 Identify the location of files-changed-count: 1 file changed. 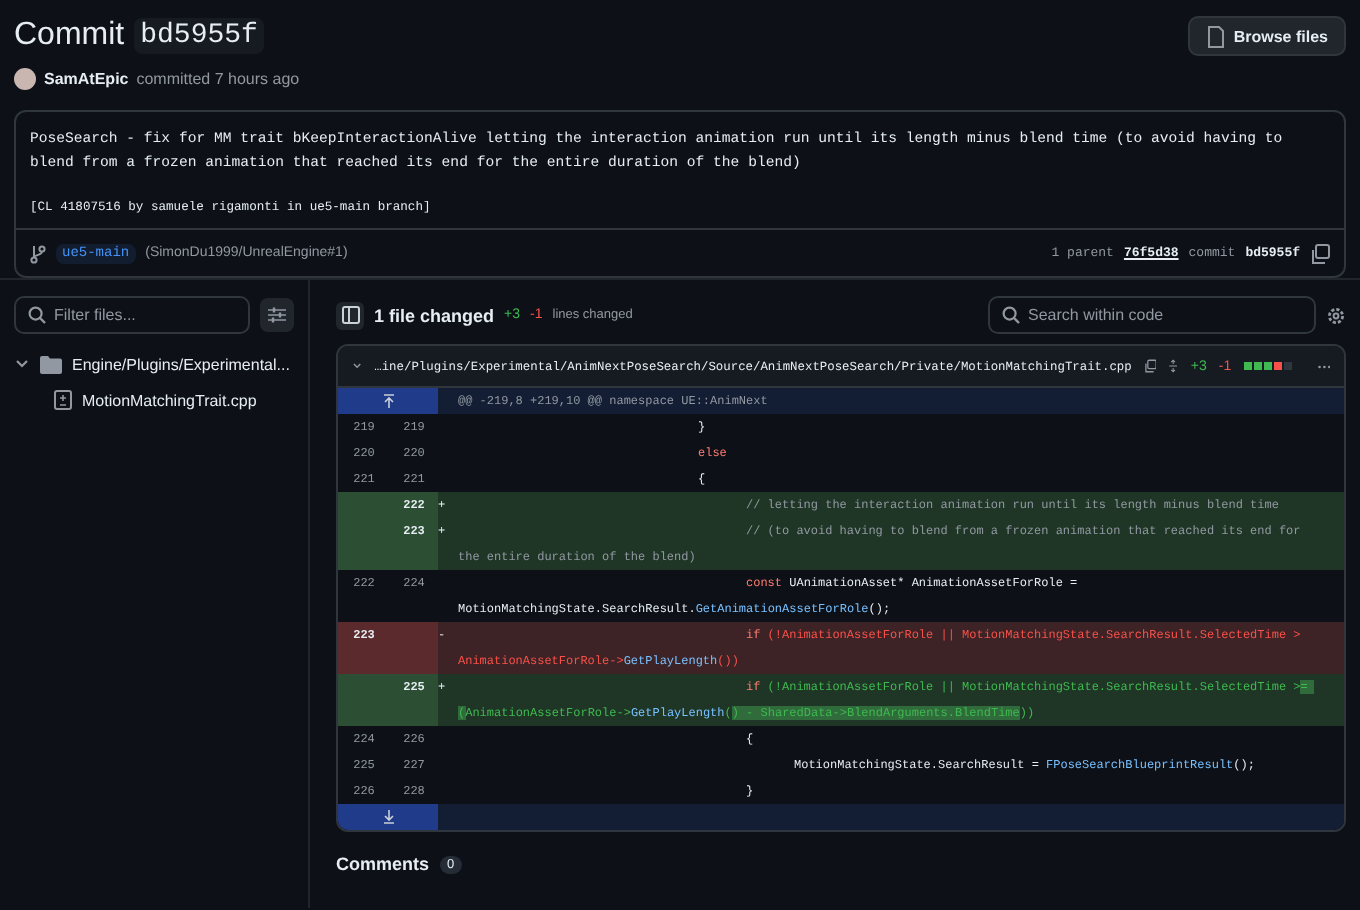
(434, 315).